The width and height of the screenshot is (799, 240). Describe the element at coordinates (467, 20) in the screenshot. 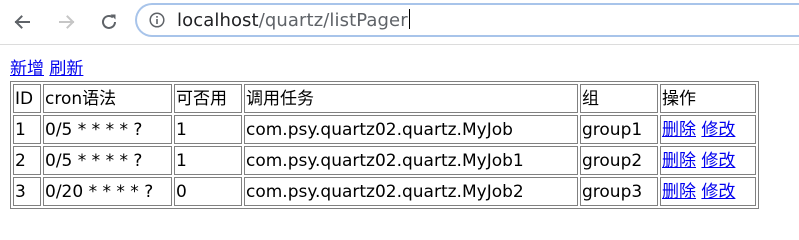

I see `address-bar: localhost/quartz/listPager` at that location.